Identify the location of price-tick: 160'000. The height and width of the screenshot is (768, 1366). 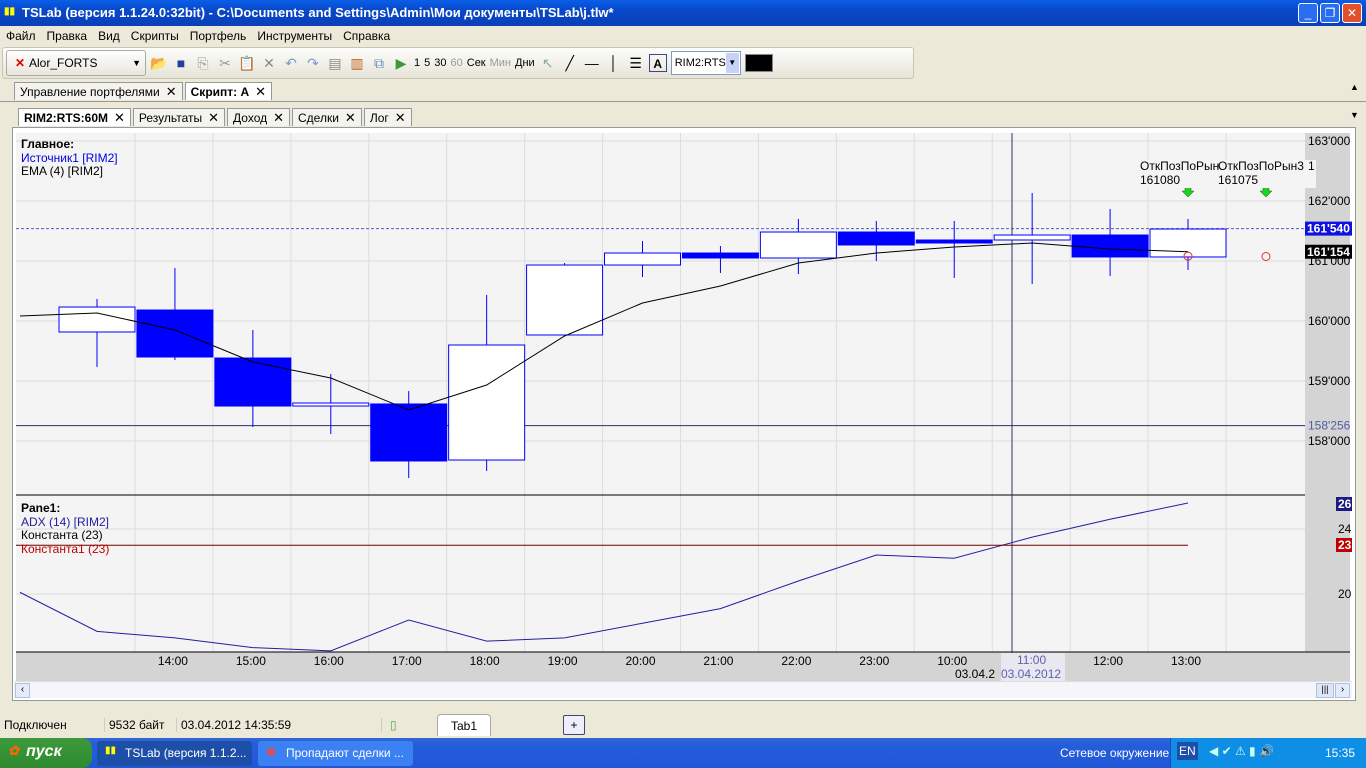
(1329, 321).